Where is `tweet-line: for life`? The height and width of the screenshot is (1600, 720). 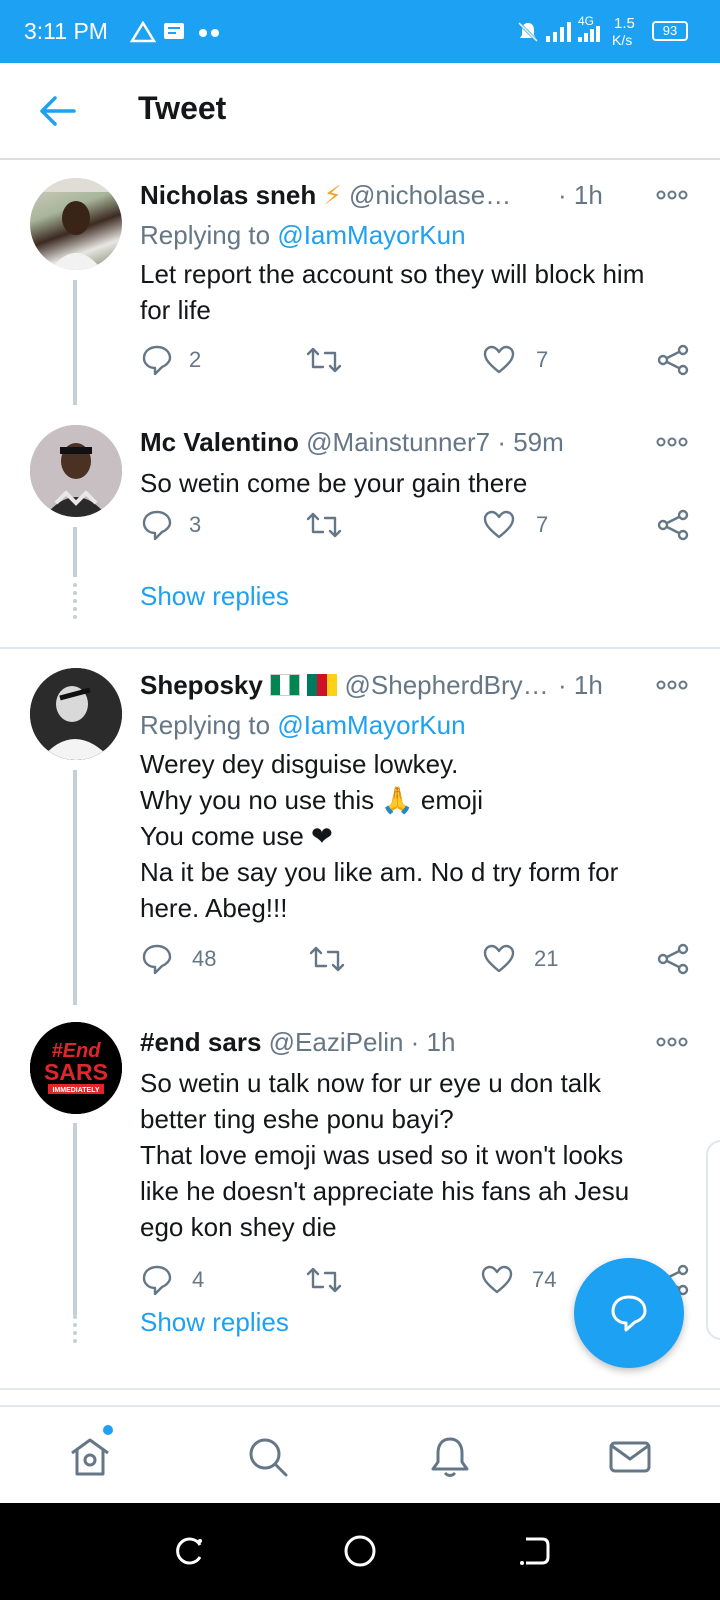
tweet-line: for life is located at coordinates (175, 310).